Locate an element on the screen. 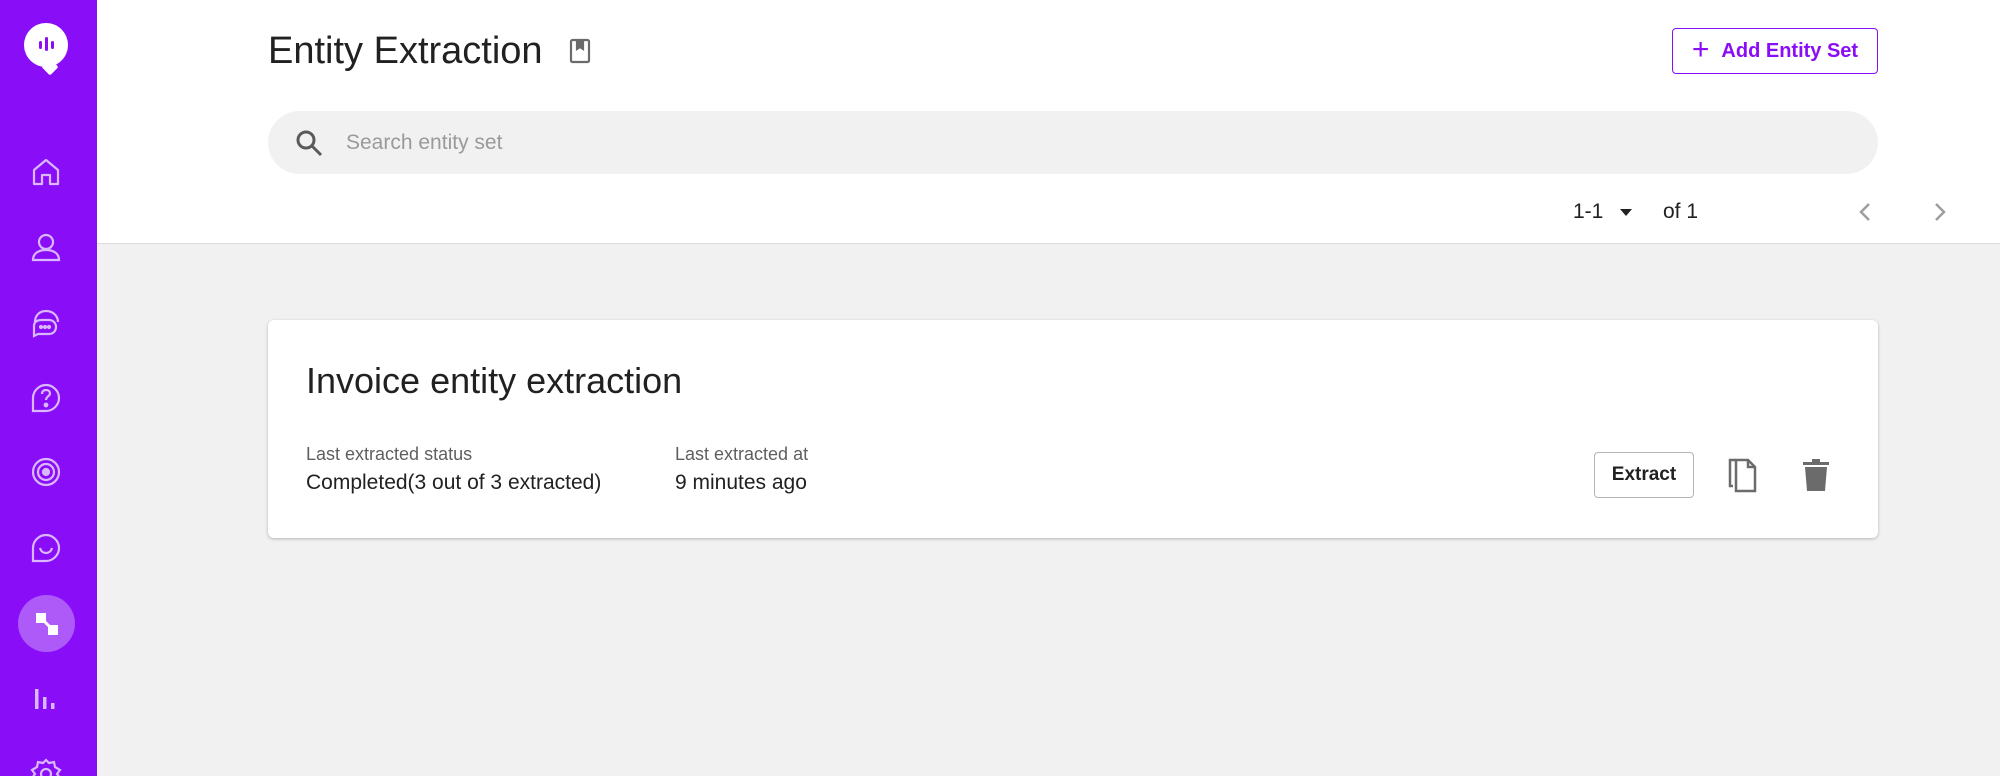 This screenshot has width=2000, height=776. chevron-right-icon is located at coordinates (1939, 212).